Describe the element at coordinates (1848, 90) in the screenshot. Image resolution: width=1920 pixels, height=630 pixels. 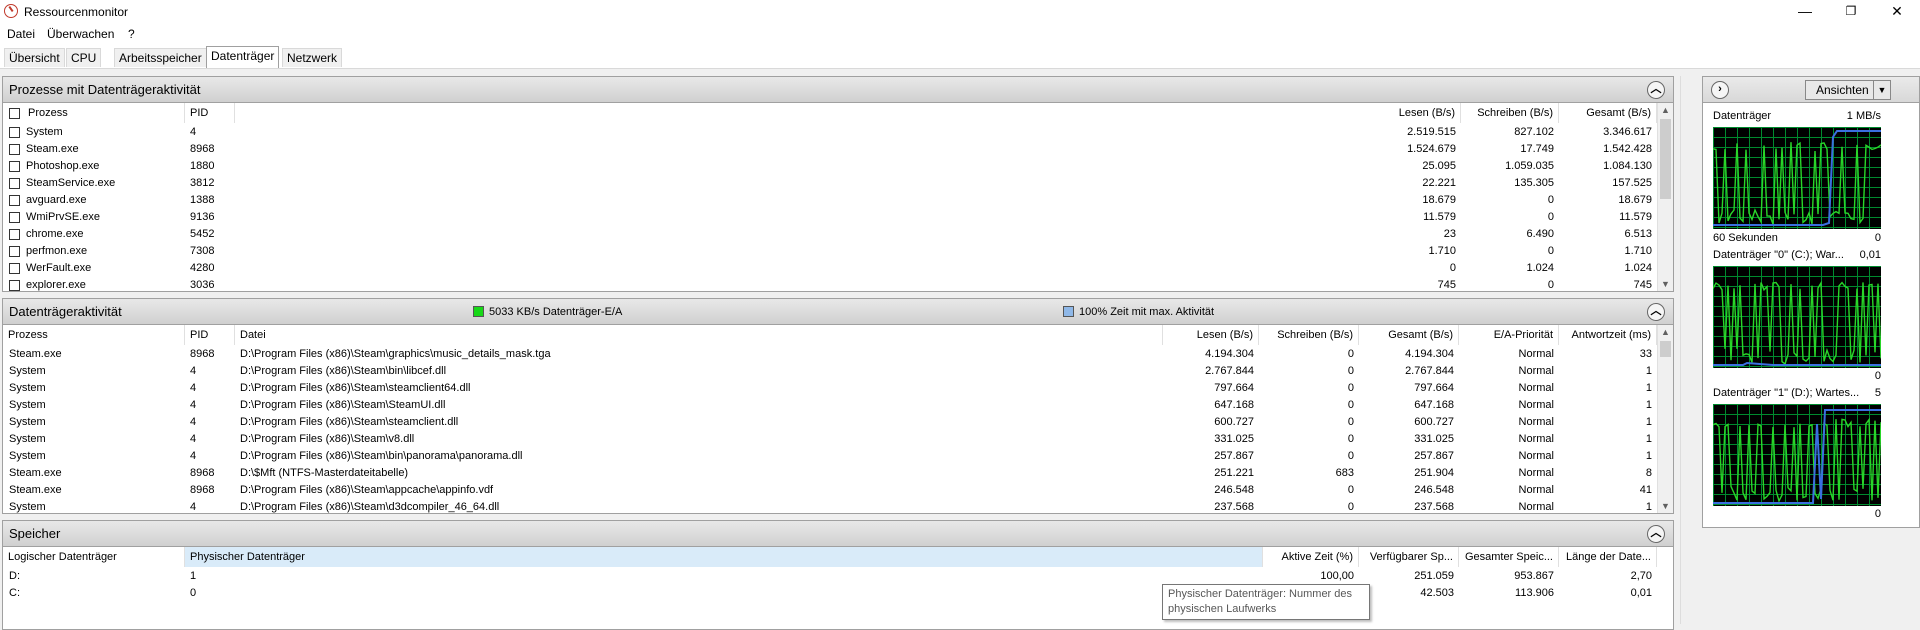
I see `views-button: Ansichten ▼` at that location.